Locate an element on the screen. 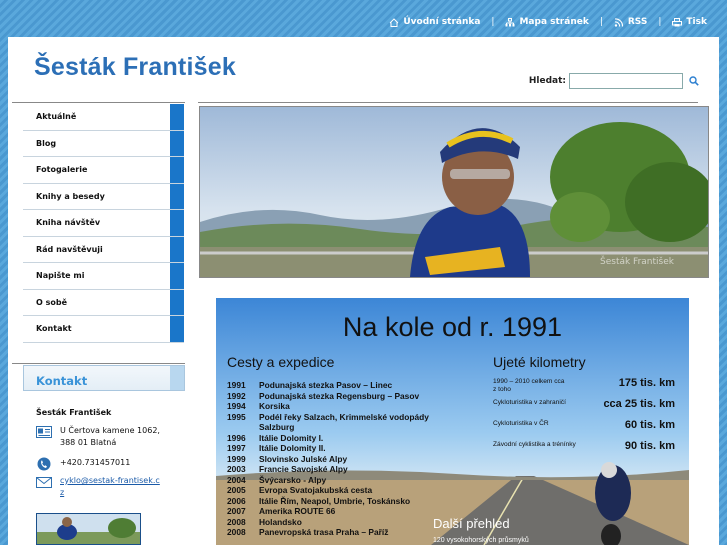  trip-year: 2008 is located at coordinates (236, 532).